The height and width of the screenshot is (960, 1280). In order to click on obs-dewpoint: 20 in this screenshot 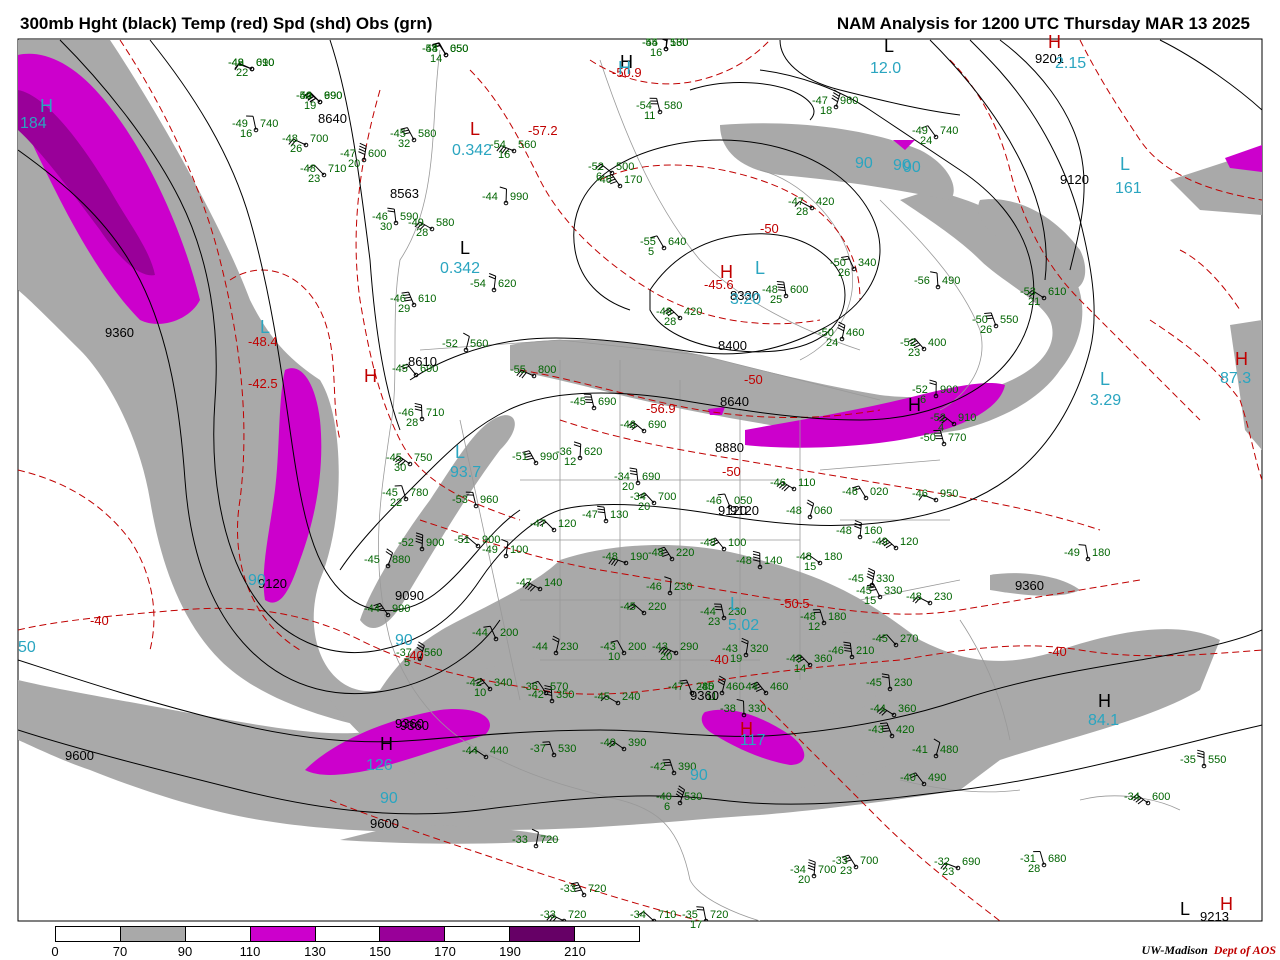, I will do `click(628, 487)`.